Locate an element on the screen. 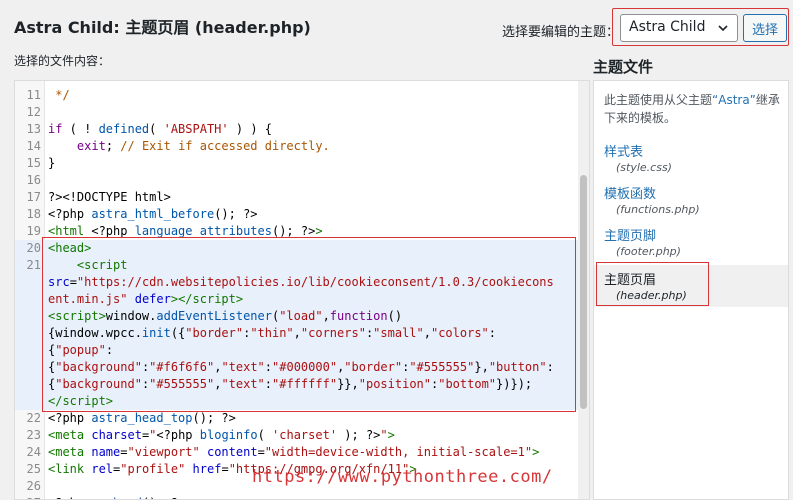  file-content-label: 选择的文件内容： is located at coordinates (62, 61).